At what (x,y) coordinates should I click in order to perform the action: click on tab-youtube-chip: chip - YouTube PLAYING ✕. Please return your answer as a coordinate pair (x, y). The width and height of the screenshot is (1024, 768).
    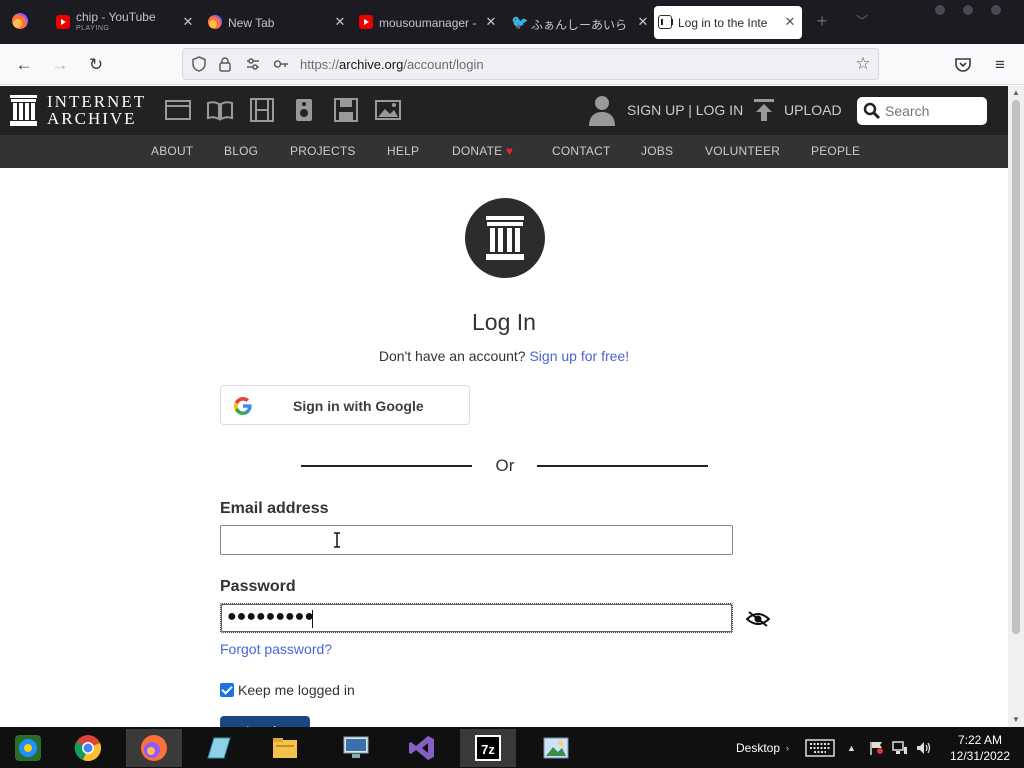
    Looking at the image, I should click on (126, 22).